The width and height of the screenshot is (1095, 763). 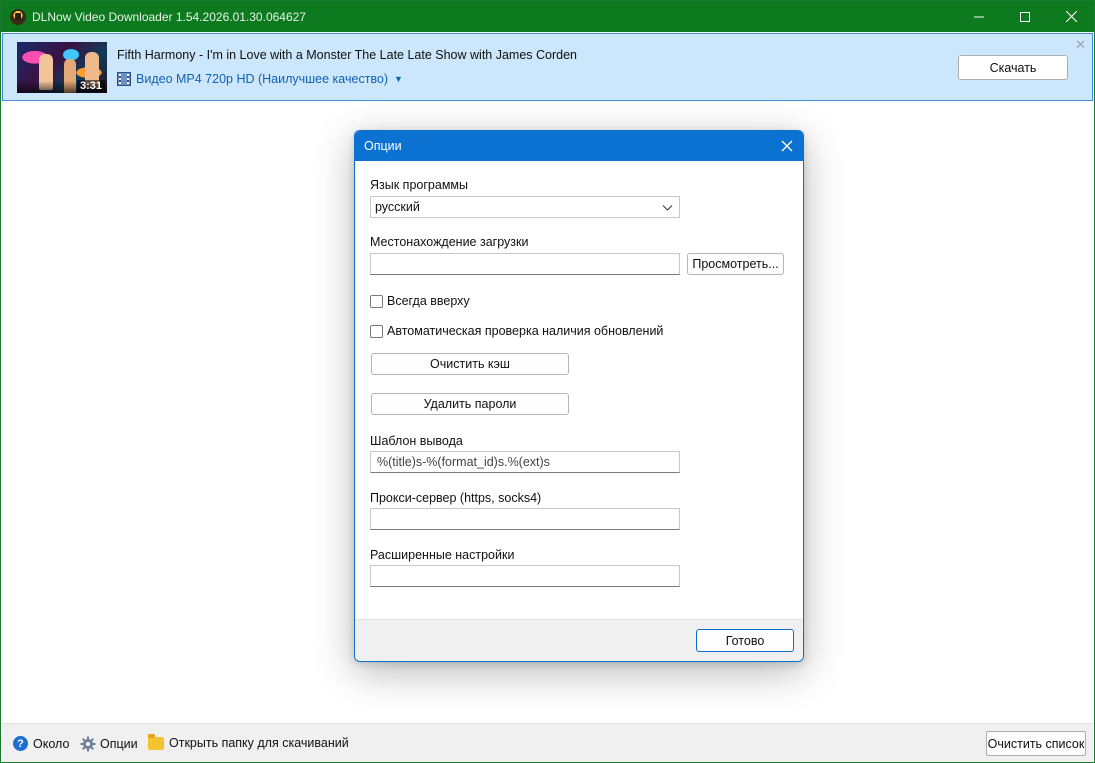 I want to click on maximize-icon, so click(x=1025, y=16).